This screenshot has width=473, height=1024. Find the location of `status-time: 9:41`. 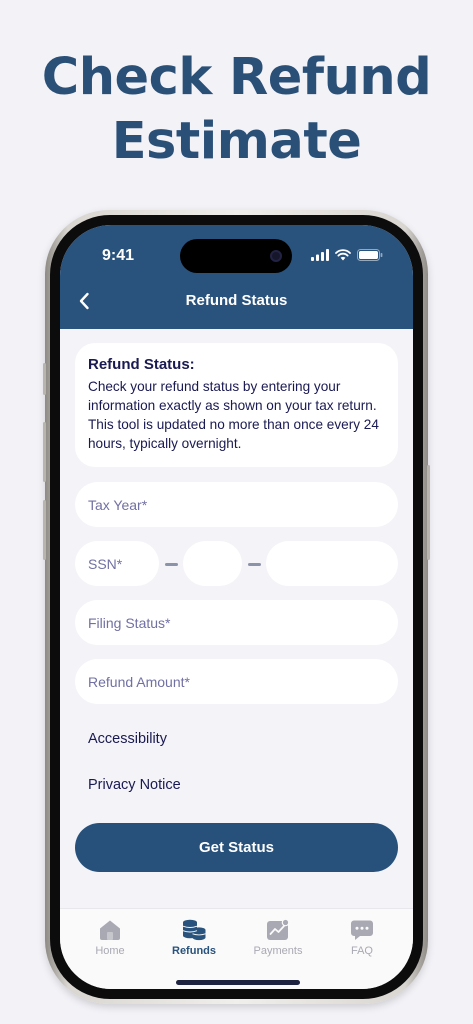

status-time: 9:41 is located at coordinates (118, 255).